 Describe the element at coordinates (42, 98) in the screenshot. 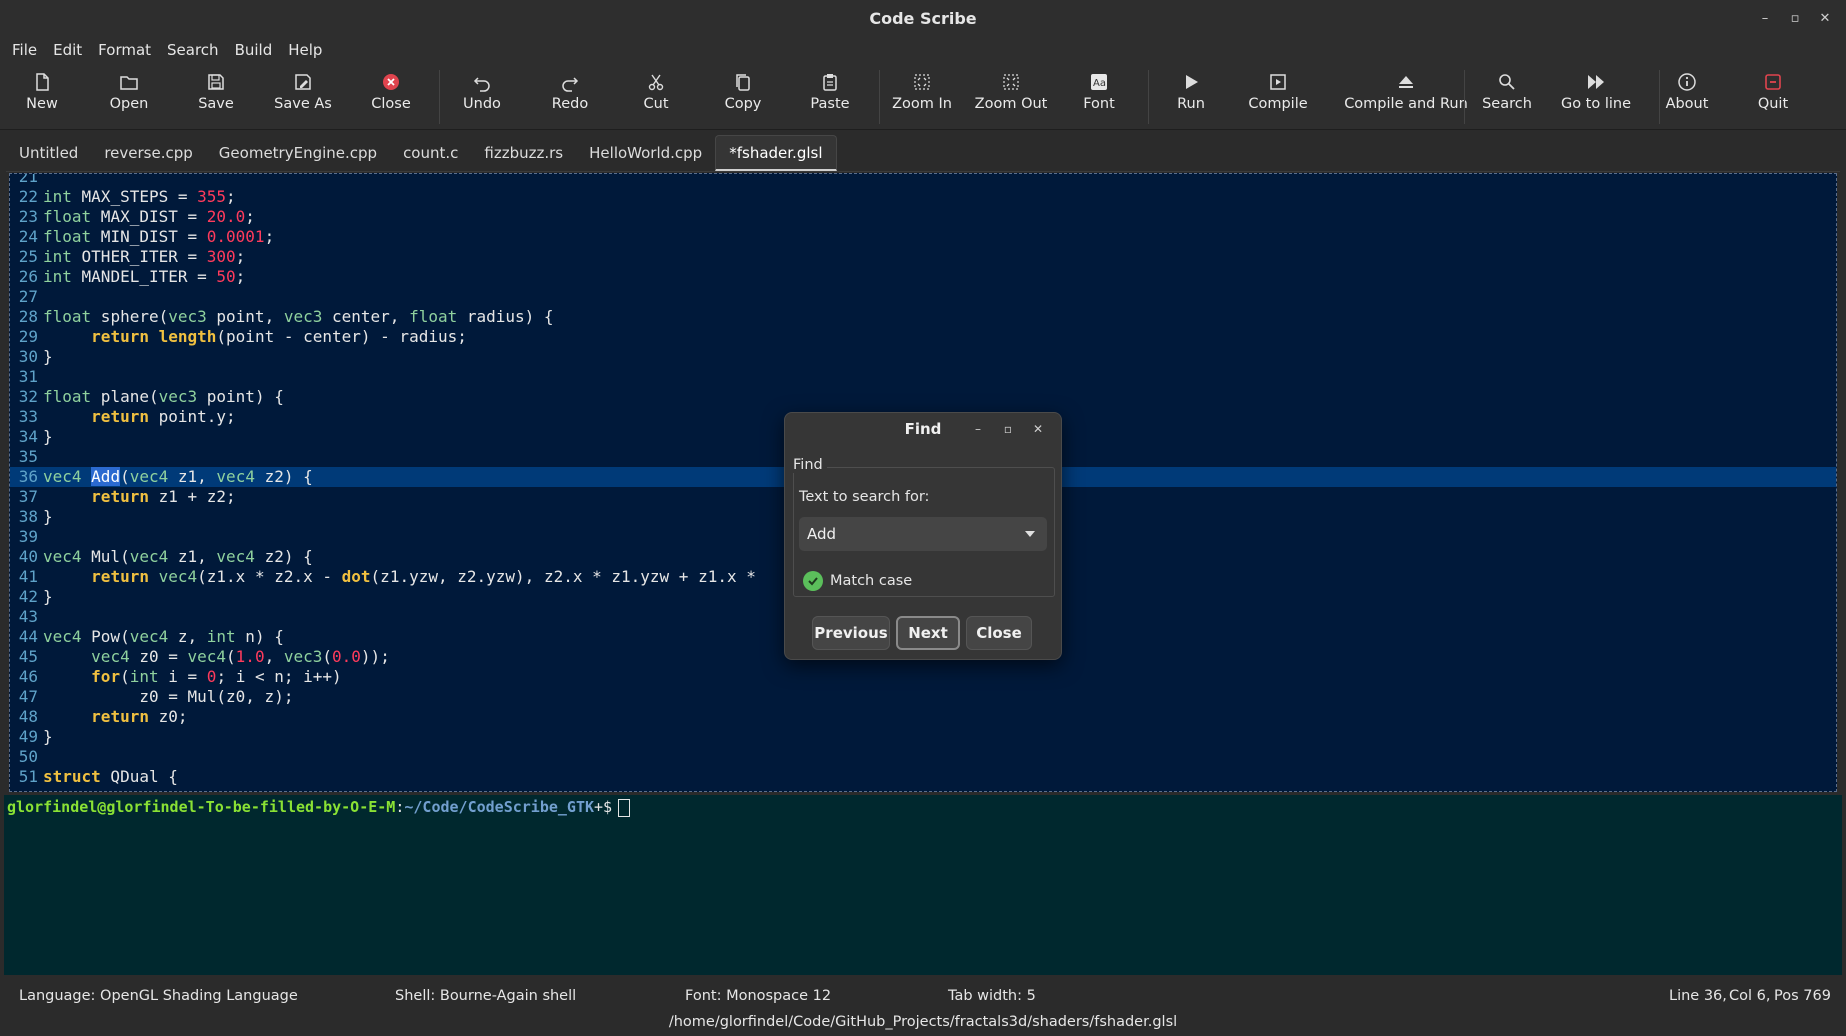

I see `new-button: New` at that location.